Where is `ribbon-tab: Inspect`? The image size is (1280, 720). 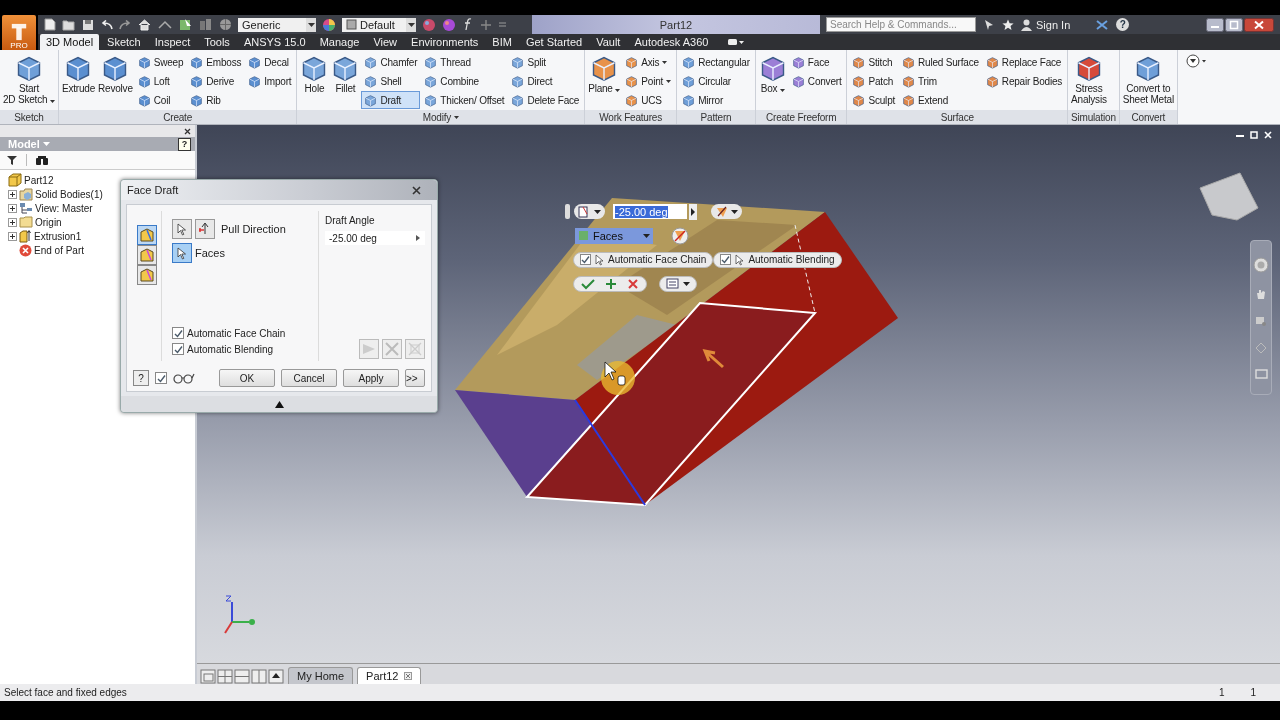
ribbon-tab: Inspect is located at coordinates (172, 42).